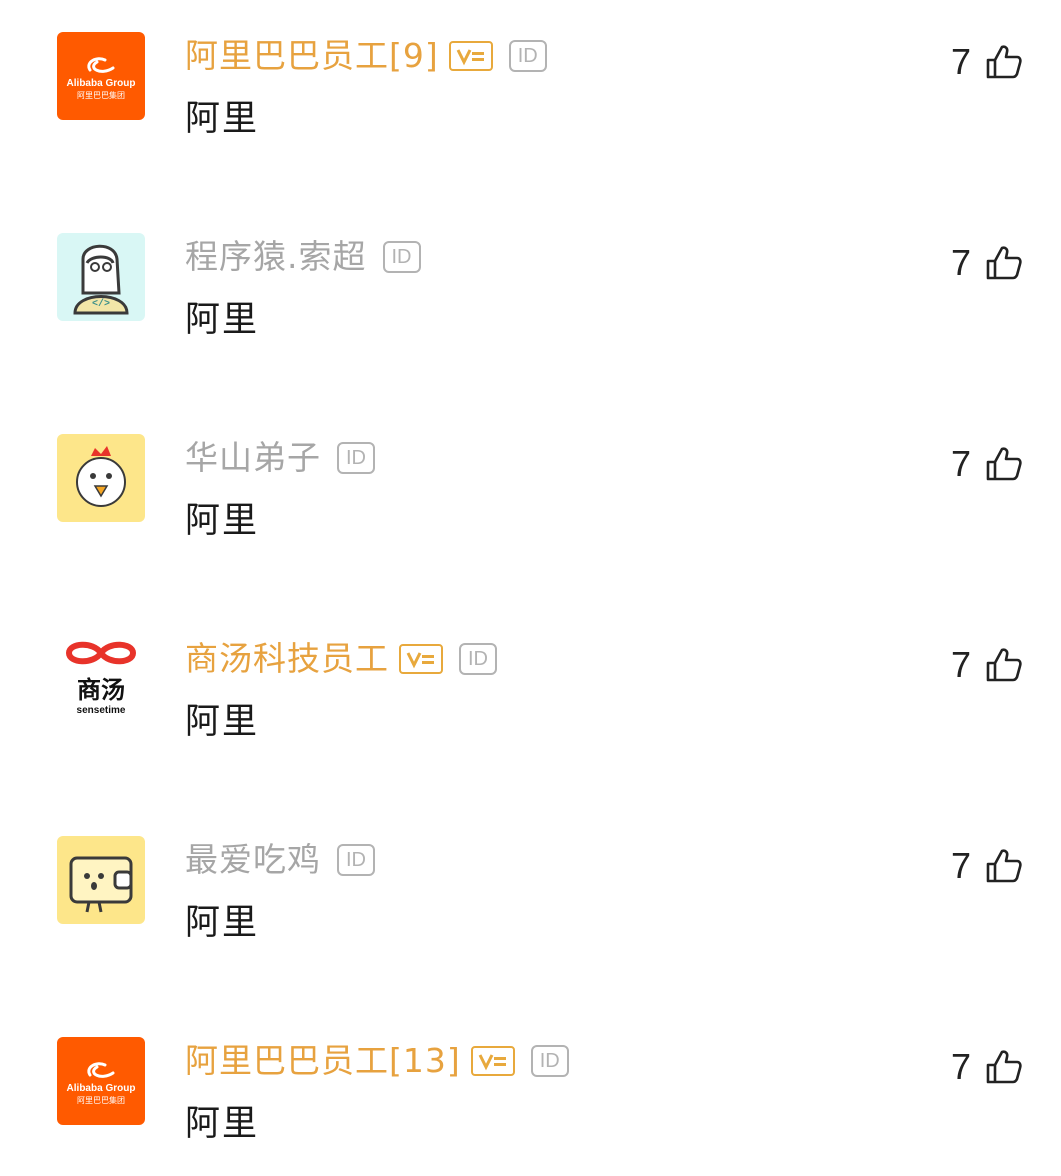 The height and width of the screenshot is (1176, 1061). I want to click on user-name: 最爱吃鸡, so click(253, 860).